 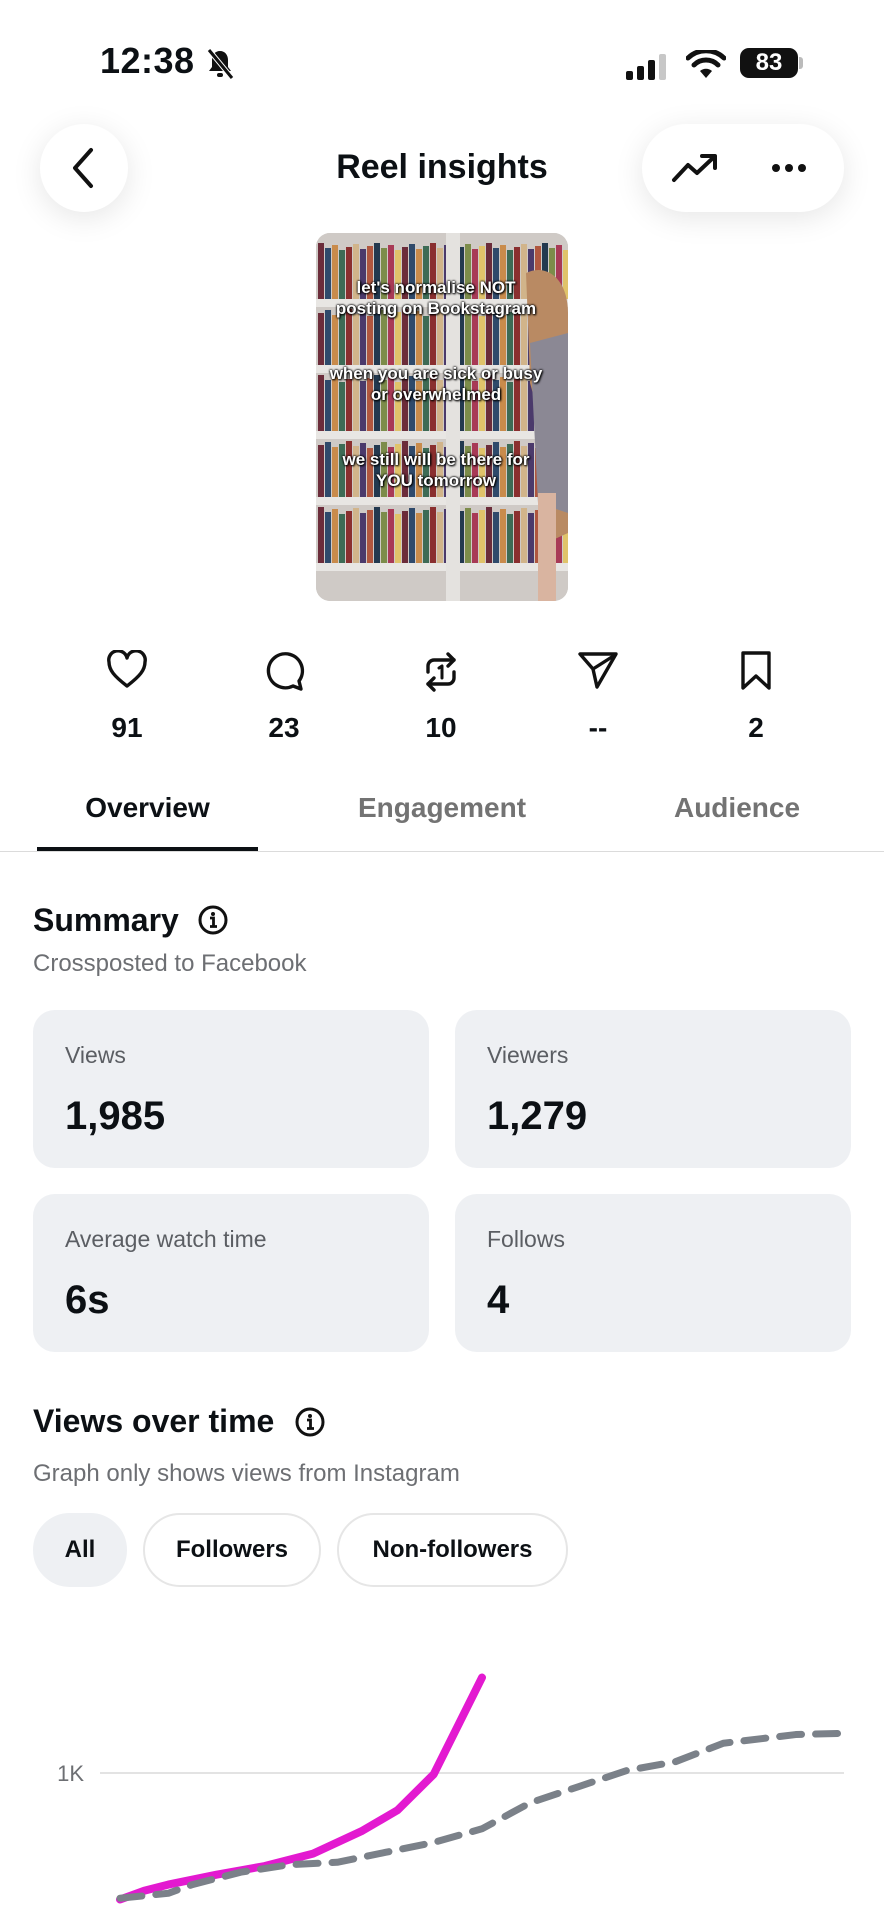 I want to click on tab-overview: Overview, so click(x=147, y=808).